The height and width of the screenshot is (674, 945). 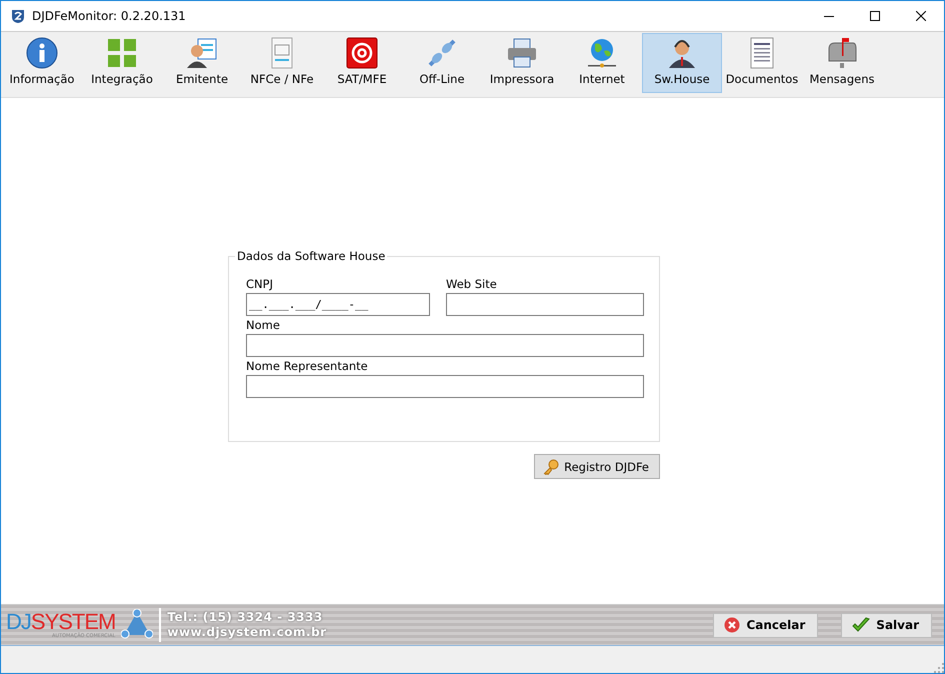 I want to click on printer-icon, so click(x=522, y=53).